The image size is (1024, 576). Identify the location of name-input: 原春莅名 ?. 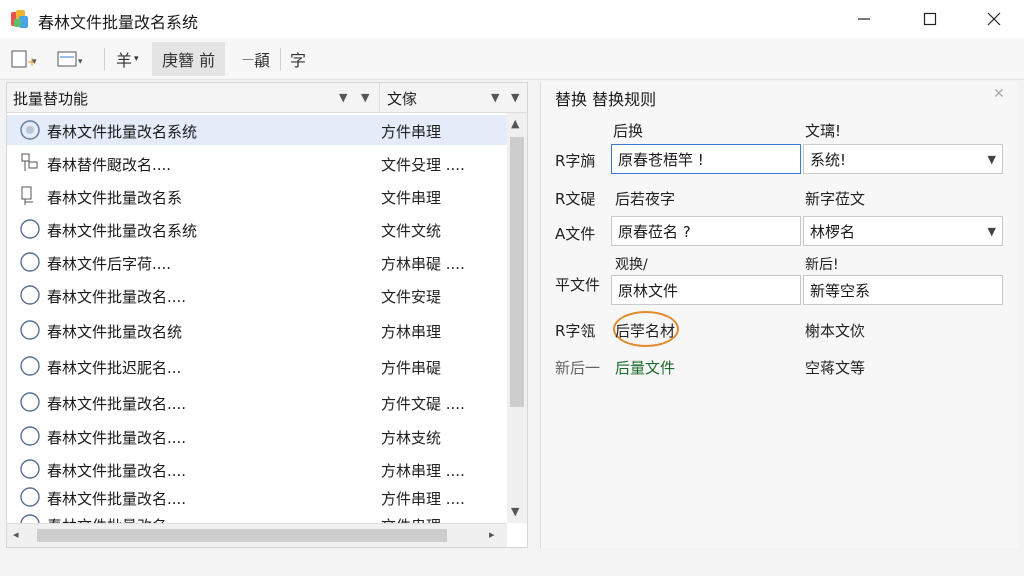
(706, 231).